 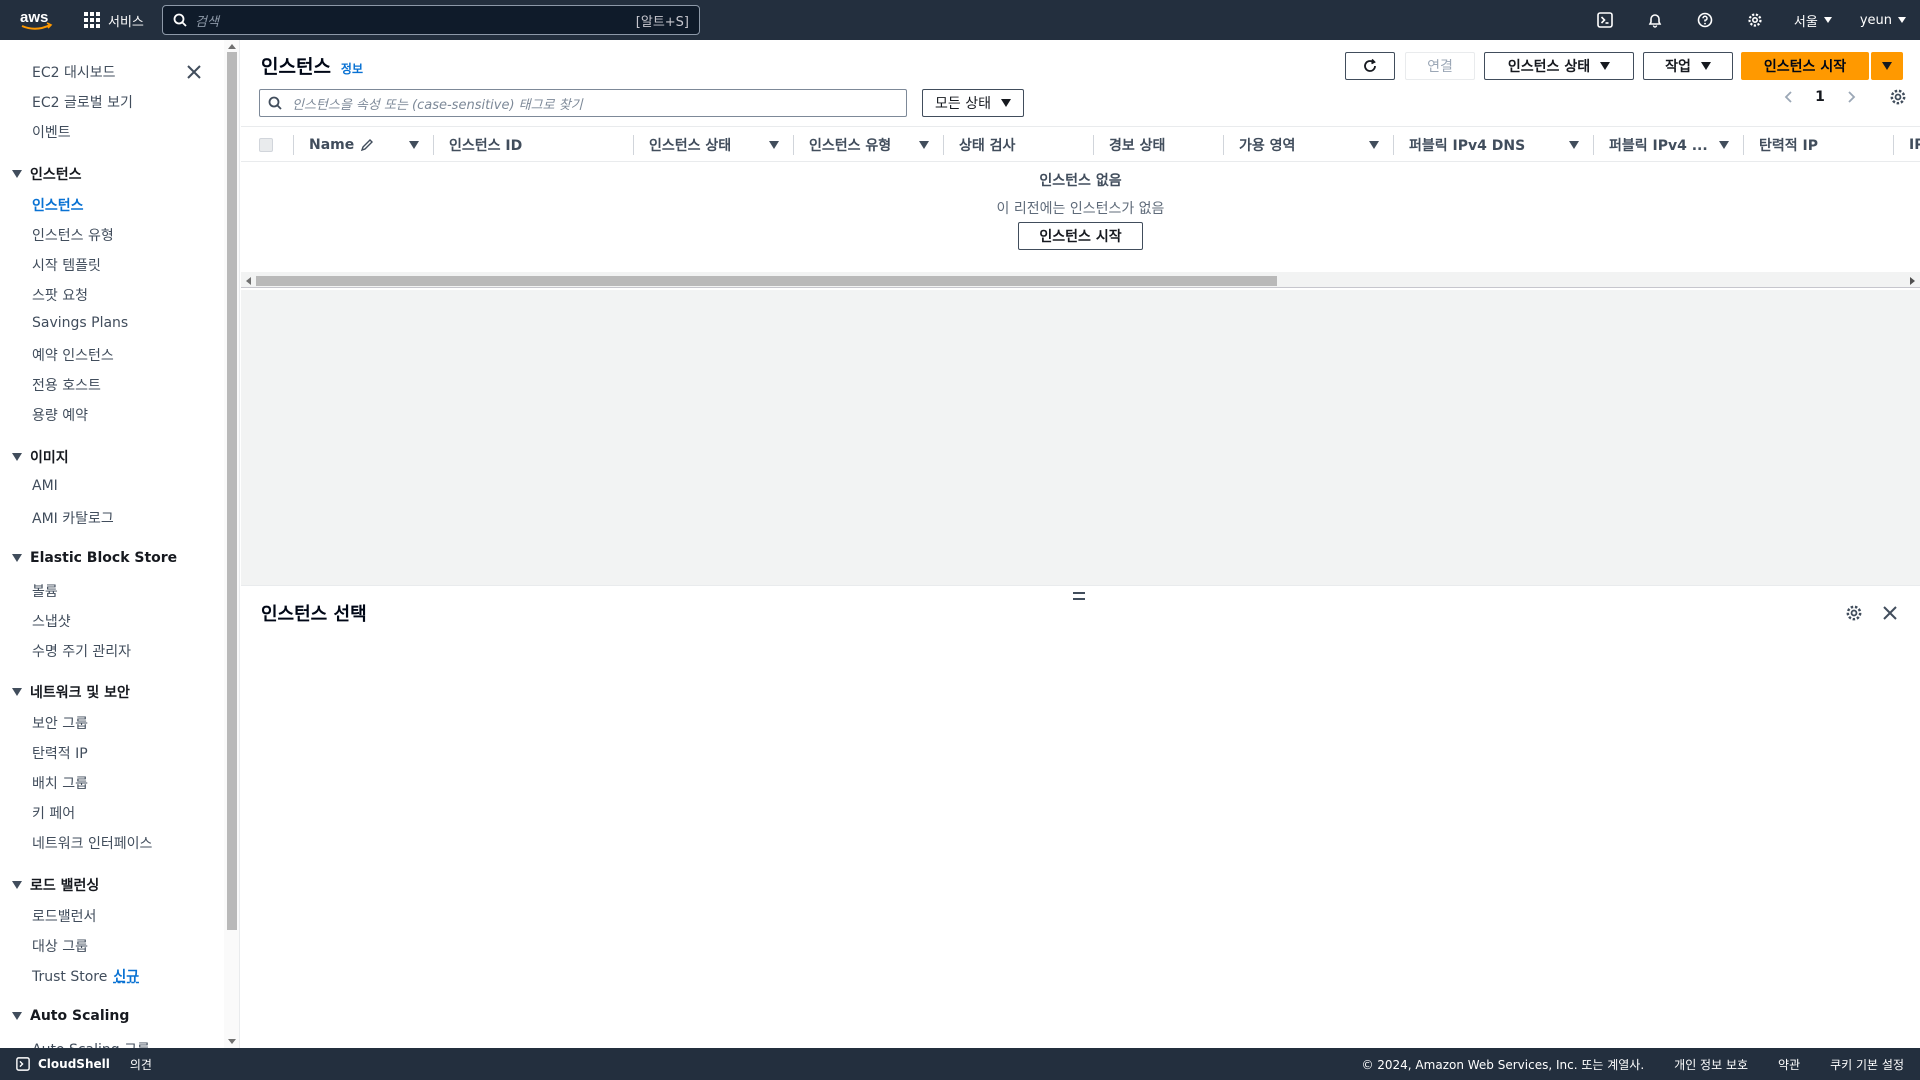 I want to click on sidebar-section-ebs: Elastic Block Store, so click(x=94, y=558).